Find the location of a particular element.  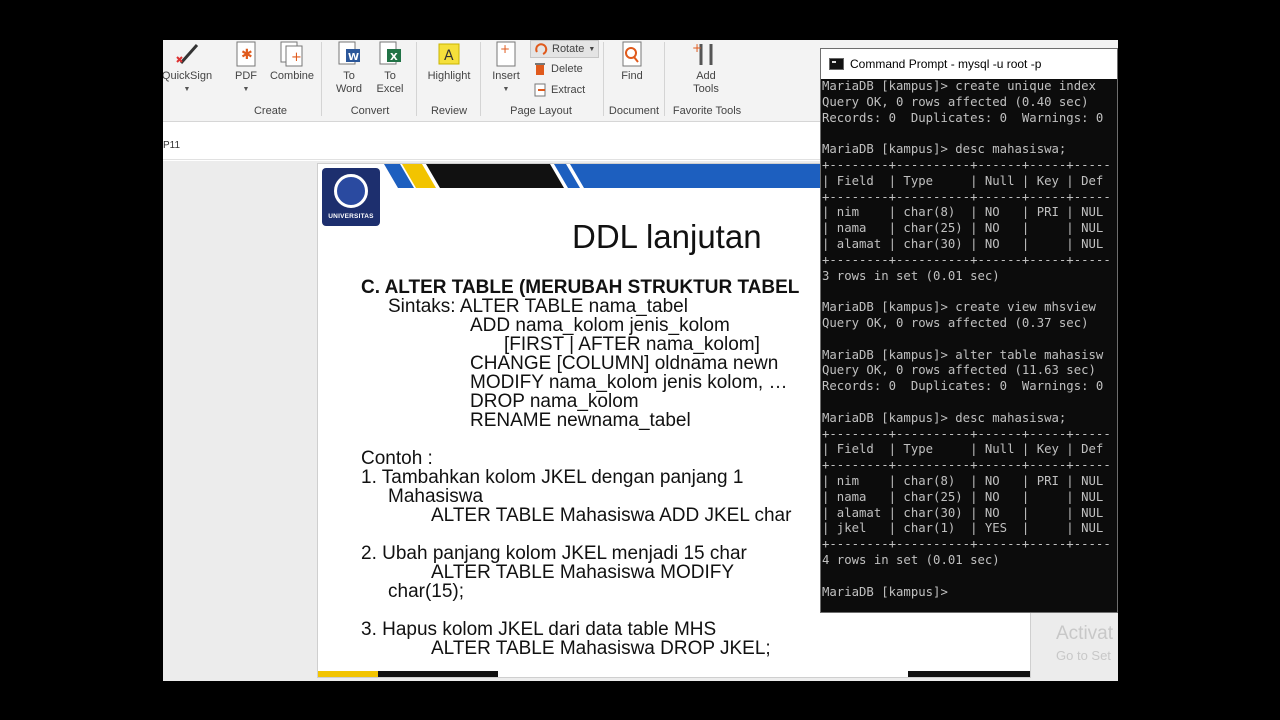

insert-page-icon: + is located at coordinates (506, 54).